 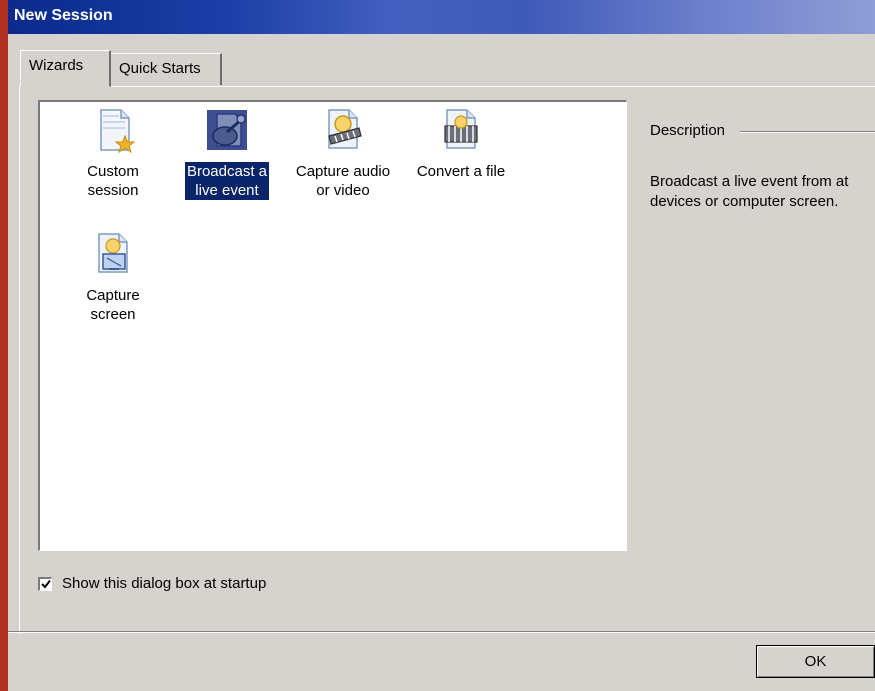 What do you see at coordinates (688, 130) in the screenshot?
I see `description-header: Description` at bounding box center [688, 130].